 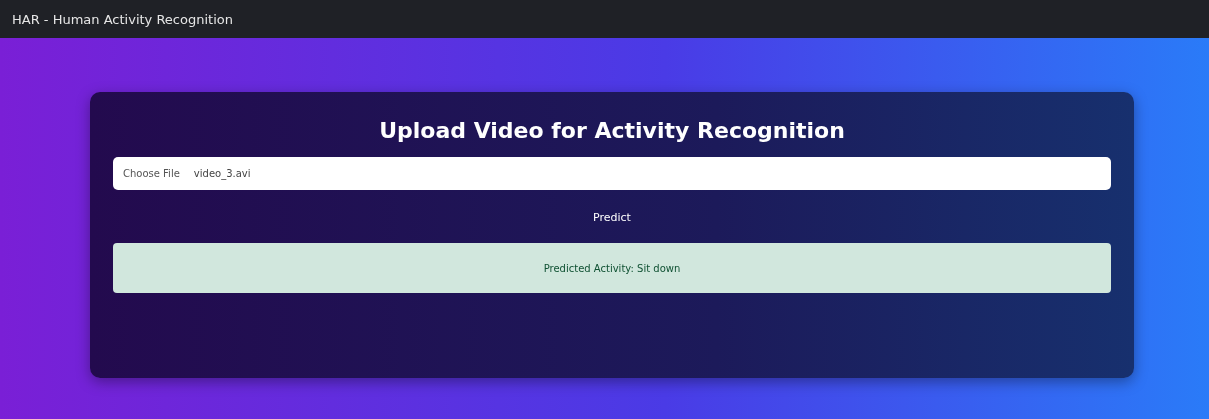 What do you see at coordinates (612, 268) in the screenshot?
I see `result-alert: Predicted Activity: Sit down` at bounding box center [612, 268].